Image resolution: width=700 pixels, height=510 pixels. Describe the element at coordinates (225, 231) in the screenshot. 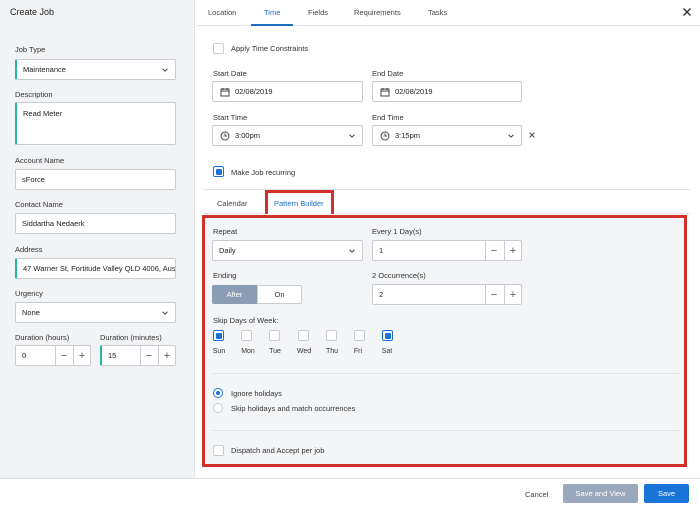

I see `repeat-label: Repeat` at that location.